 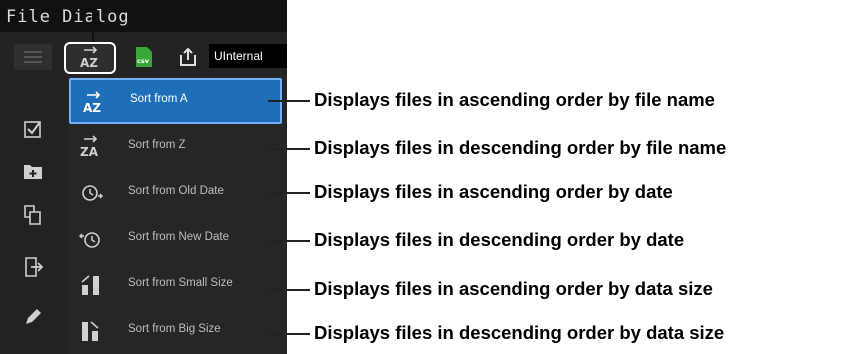 I want to click on sort-item-small-size: Sort from Small Size, so click(x=177, y=285).